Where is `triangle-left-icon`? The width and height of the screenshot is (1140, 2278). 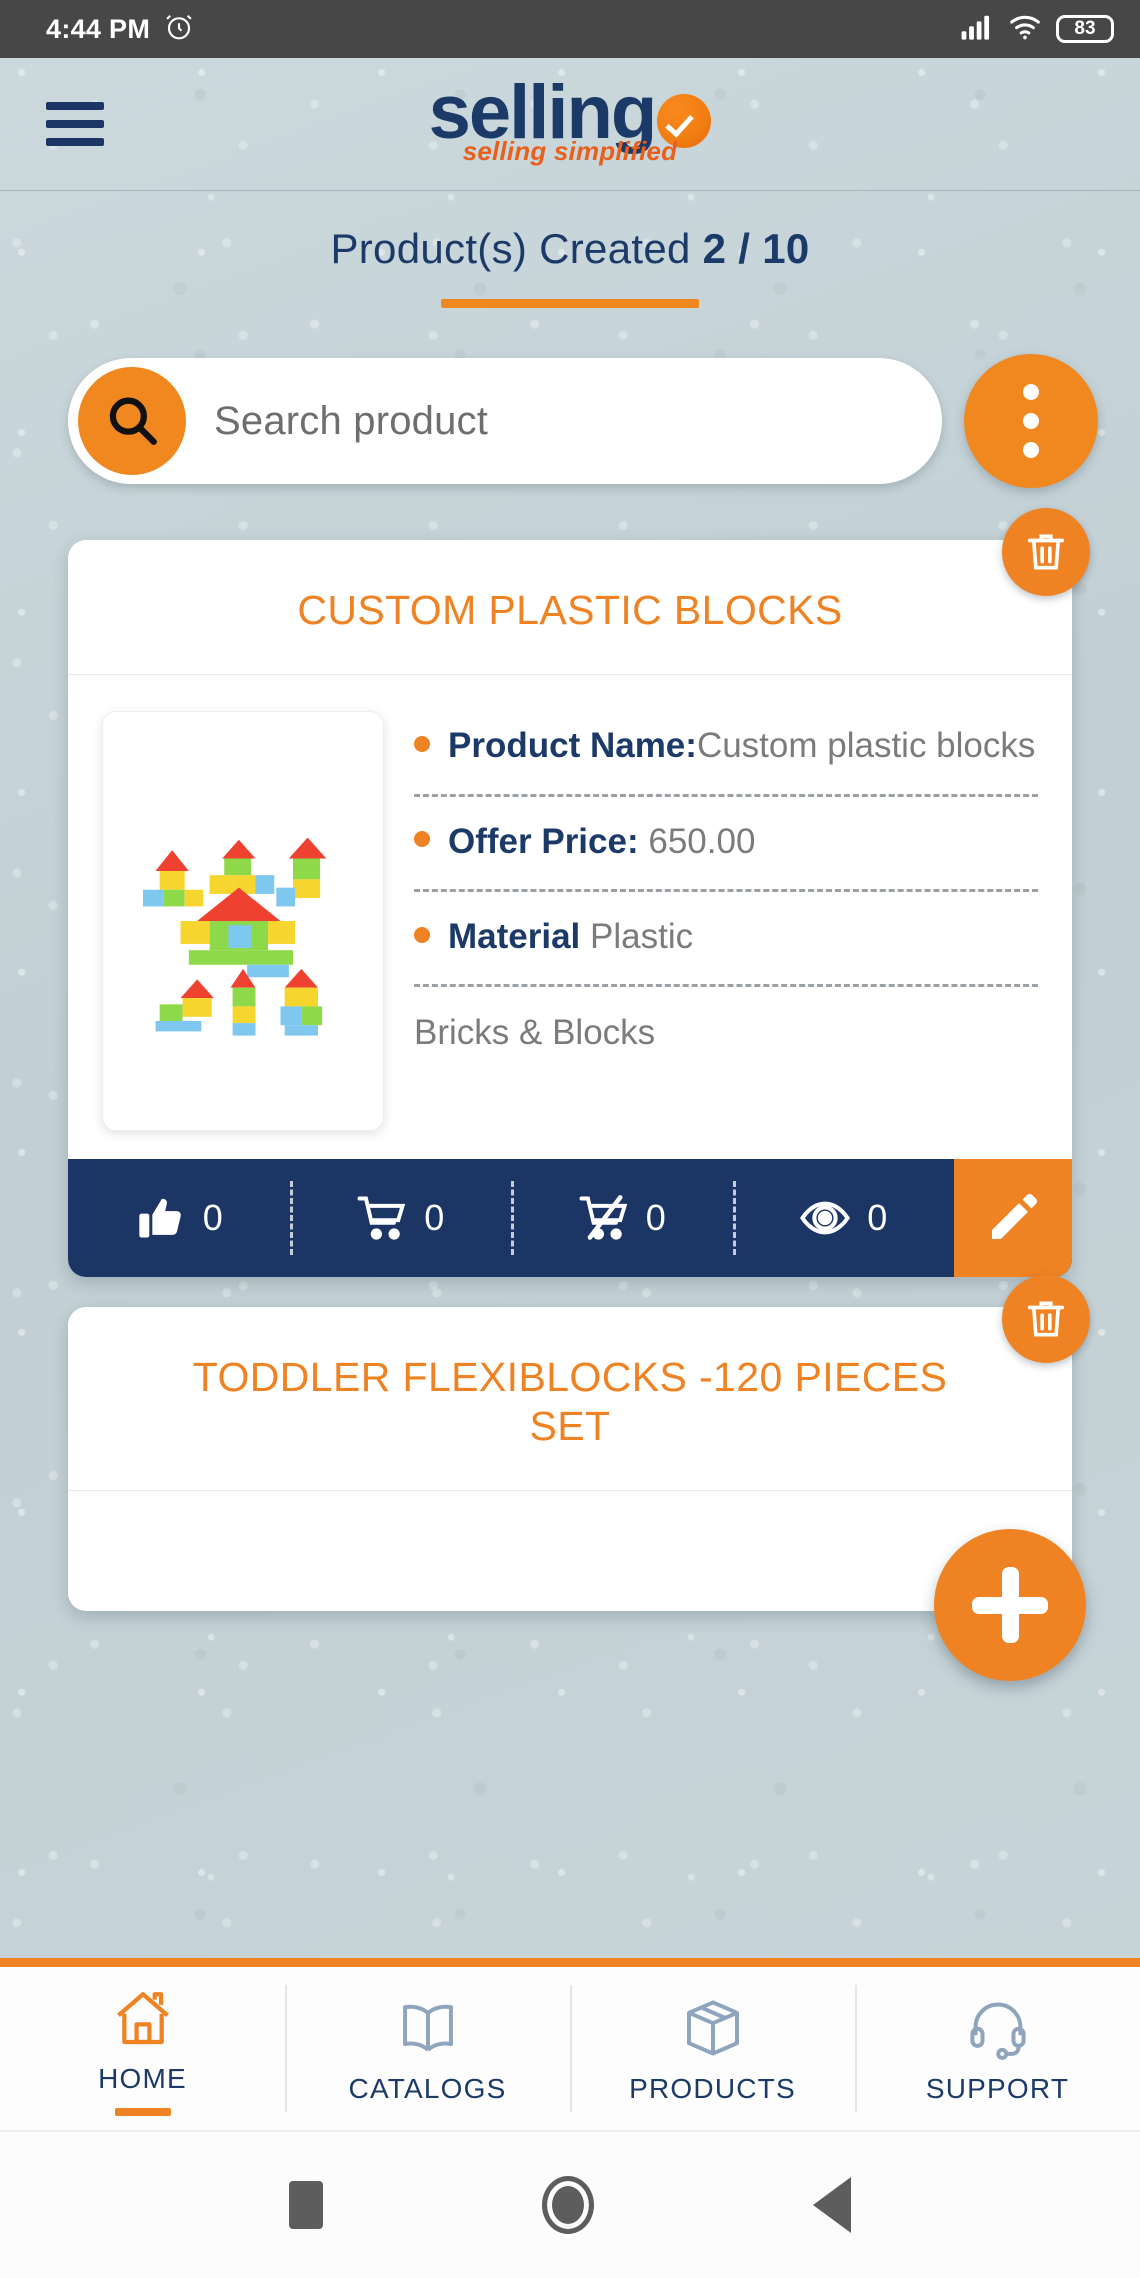
triangle-left-icon is located at coordinates (831, 2205).